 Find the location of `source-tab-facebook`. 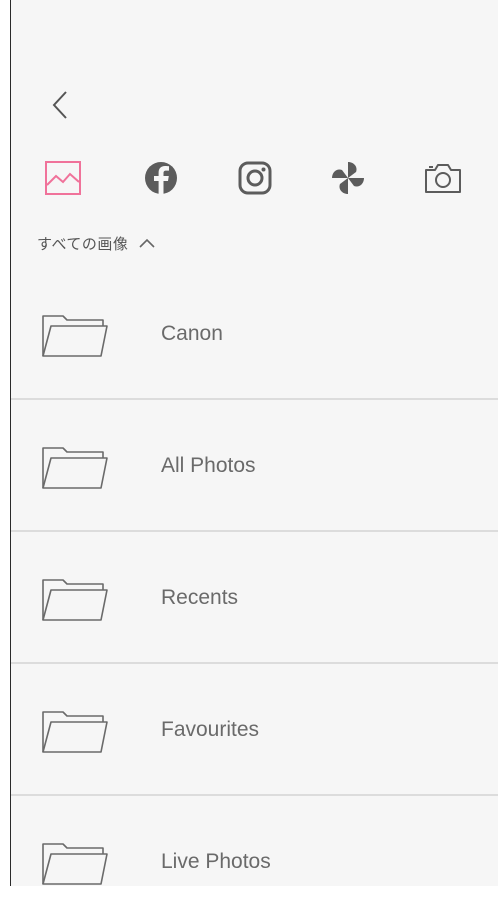

source-tab-facebook is located at coordinates (161, 178).